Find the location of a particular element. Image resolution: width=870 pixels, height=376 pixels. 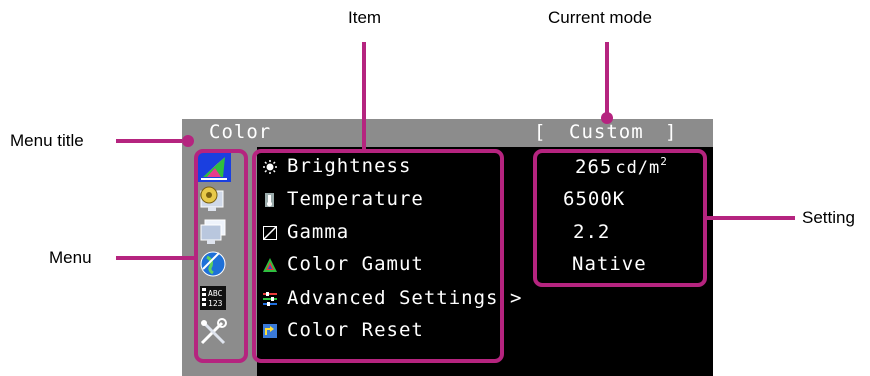

current-mode-leader-dot is located at coordinates (607, 118).